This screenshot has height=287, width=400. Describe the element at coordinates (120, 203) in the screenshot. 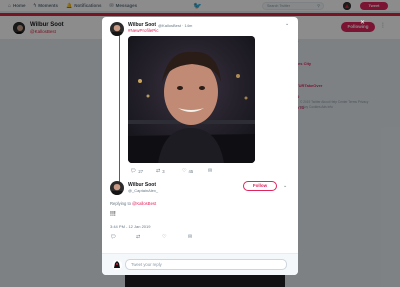

I see `replying-to-prefix: Replying to` at that location.